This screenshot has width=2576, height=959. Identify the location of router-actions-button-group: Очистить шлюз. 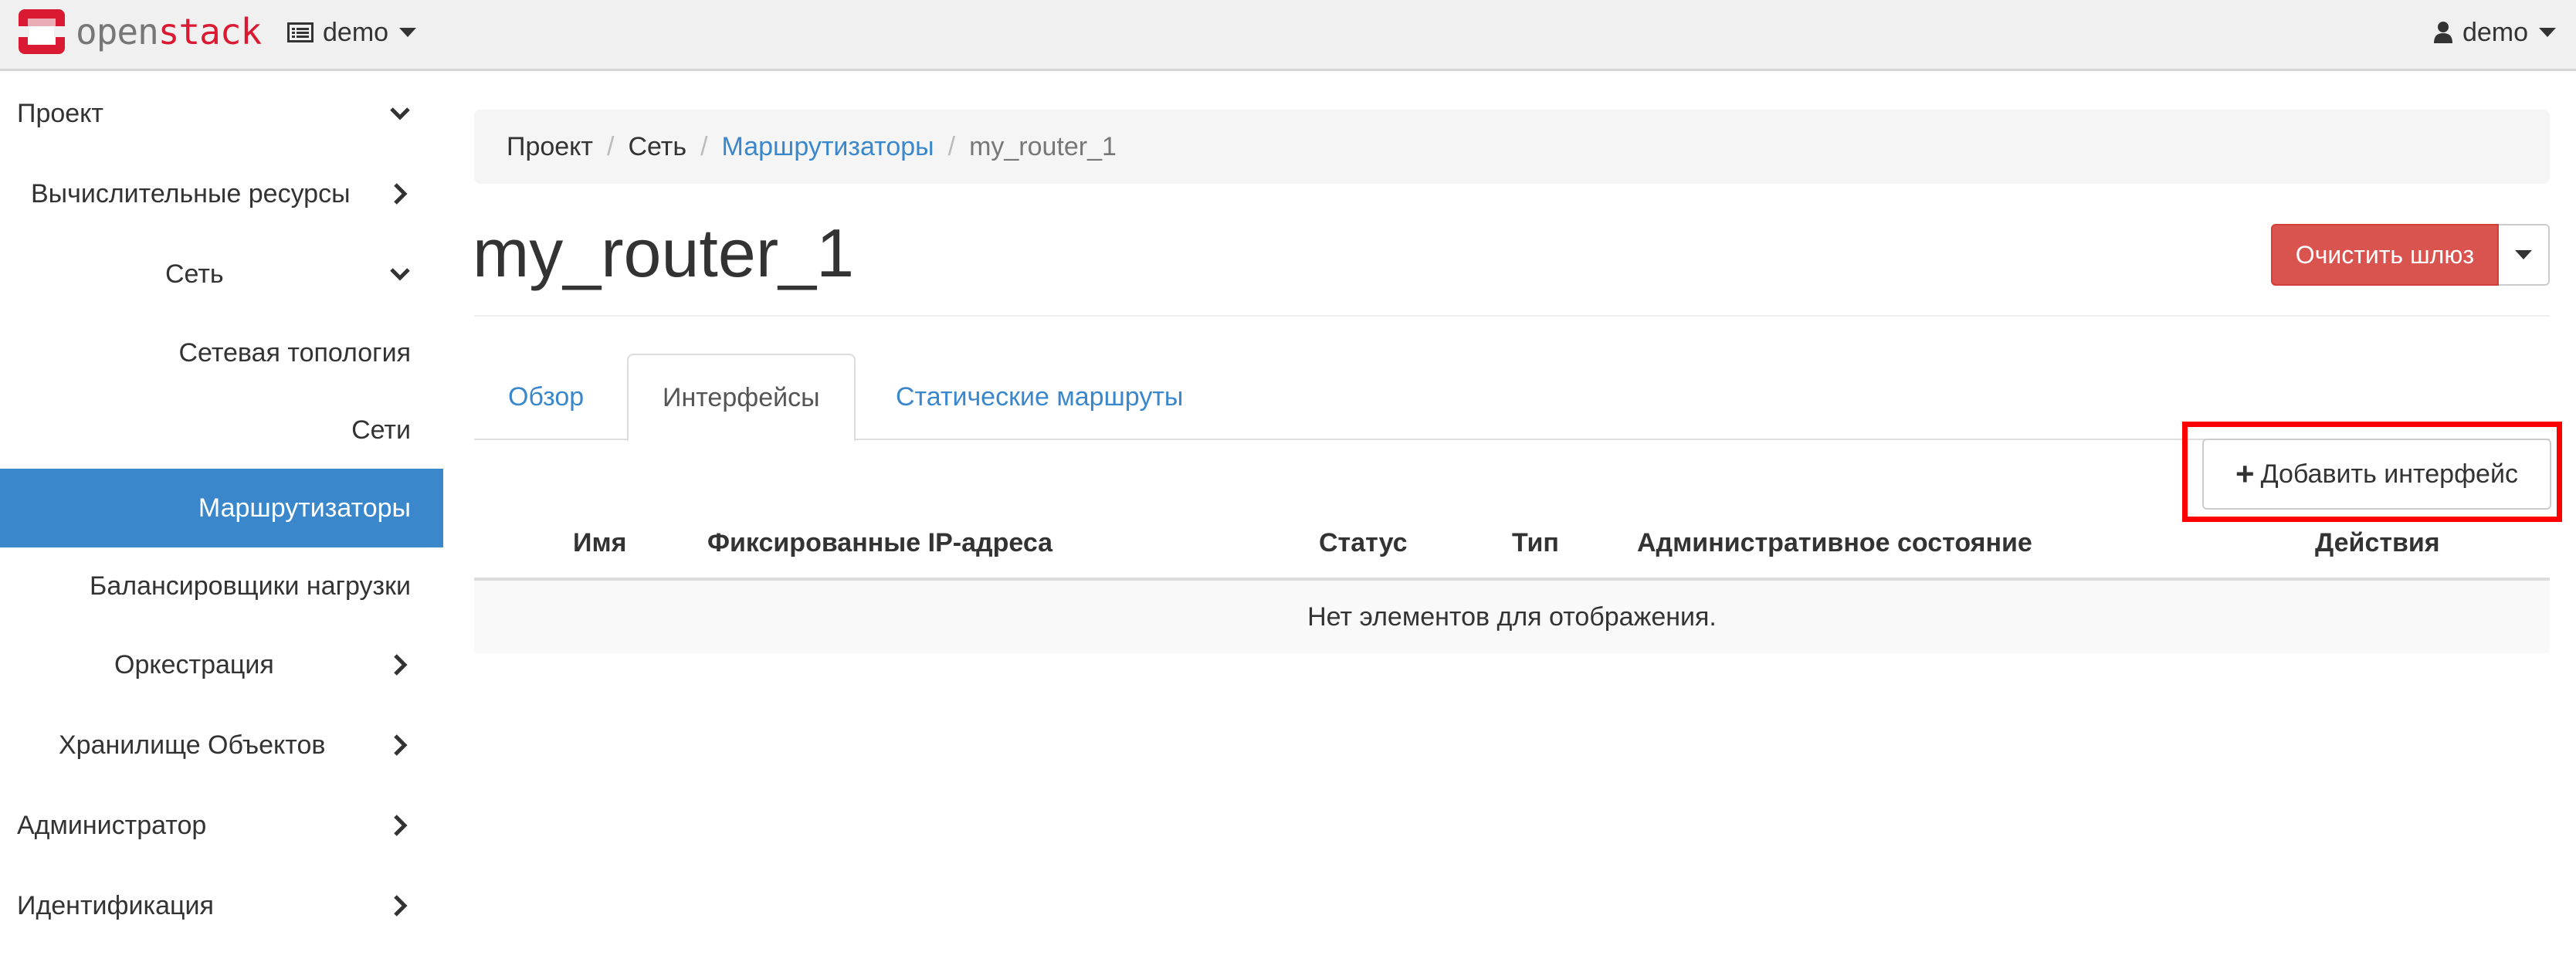
(2410, 255).